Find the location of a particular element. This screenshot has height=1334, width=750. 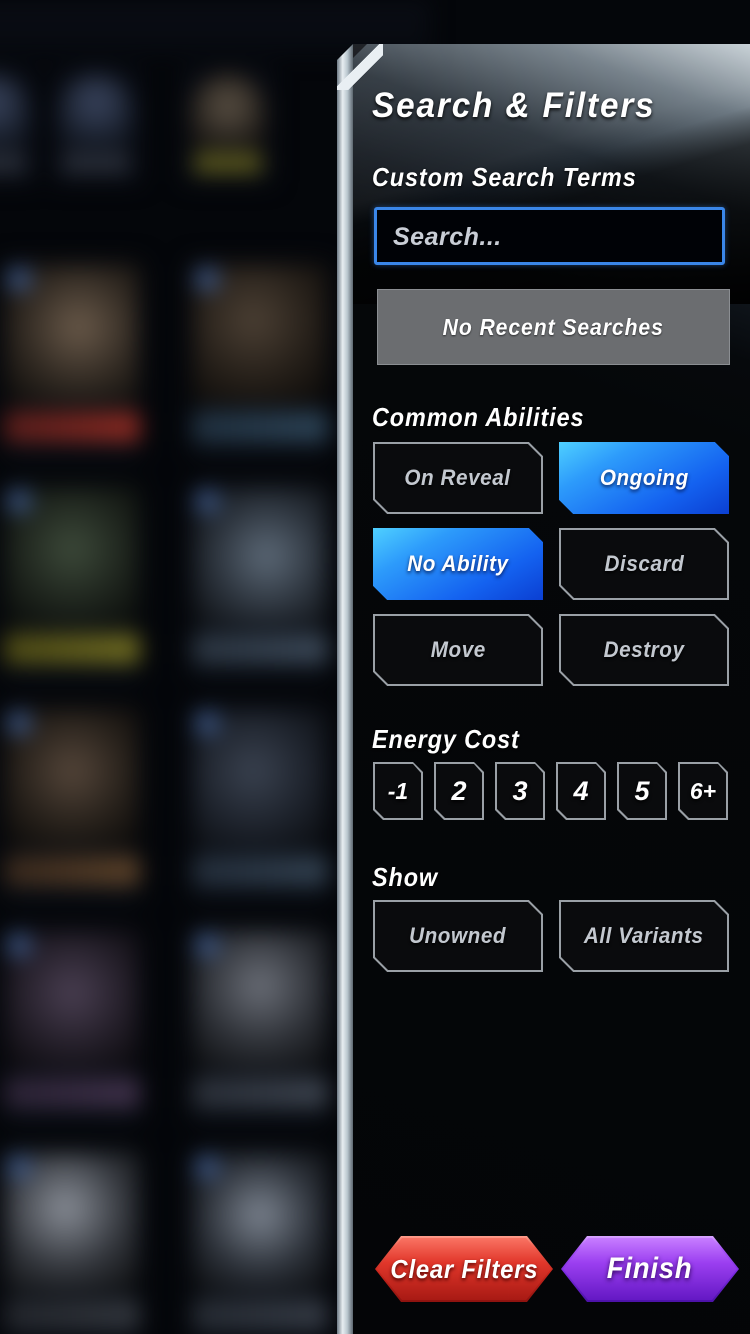

no-recent-searches-label: No Recent Searches is located at coordinates (553, 326).